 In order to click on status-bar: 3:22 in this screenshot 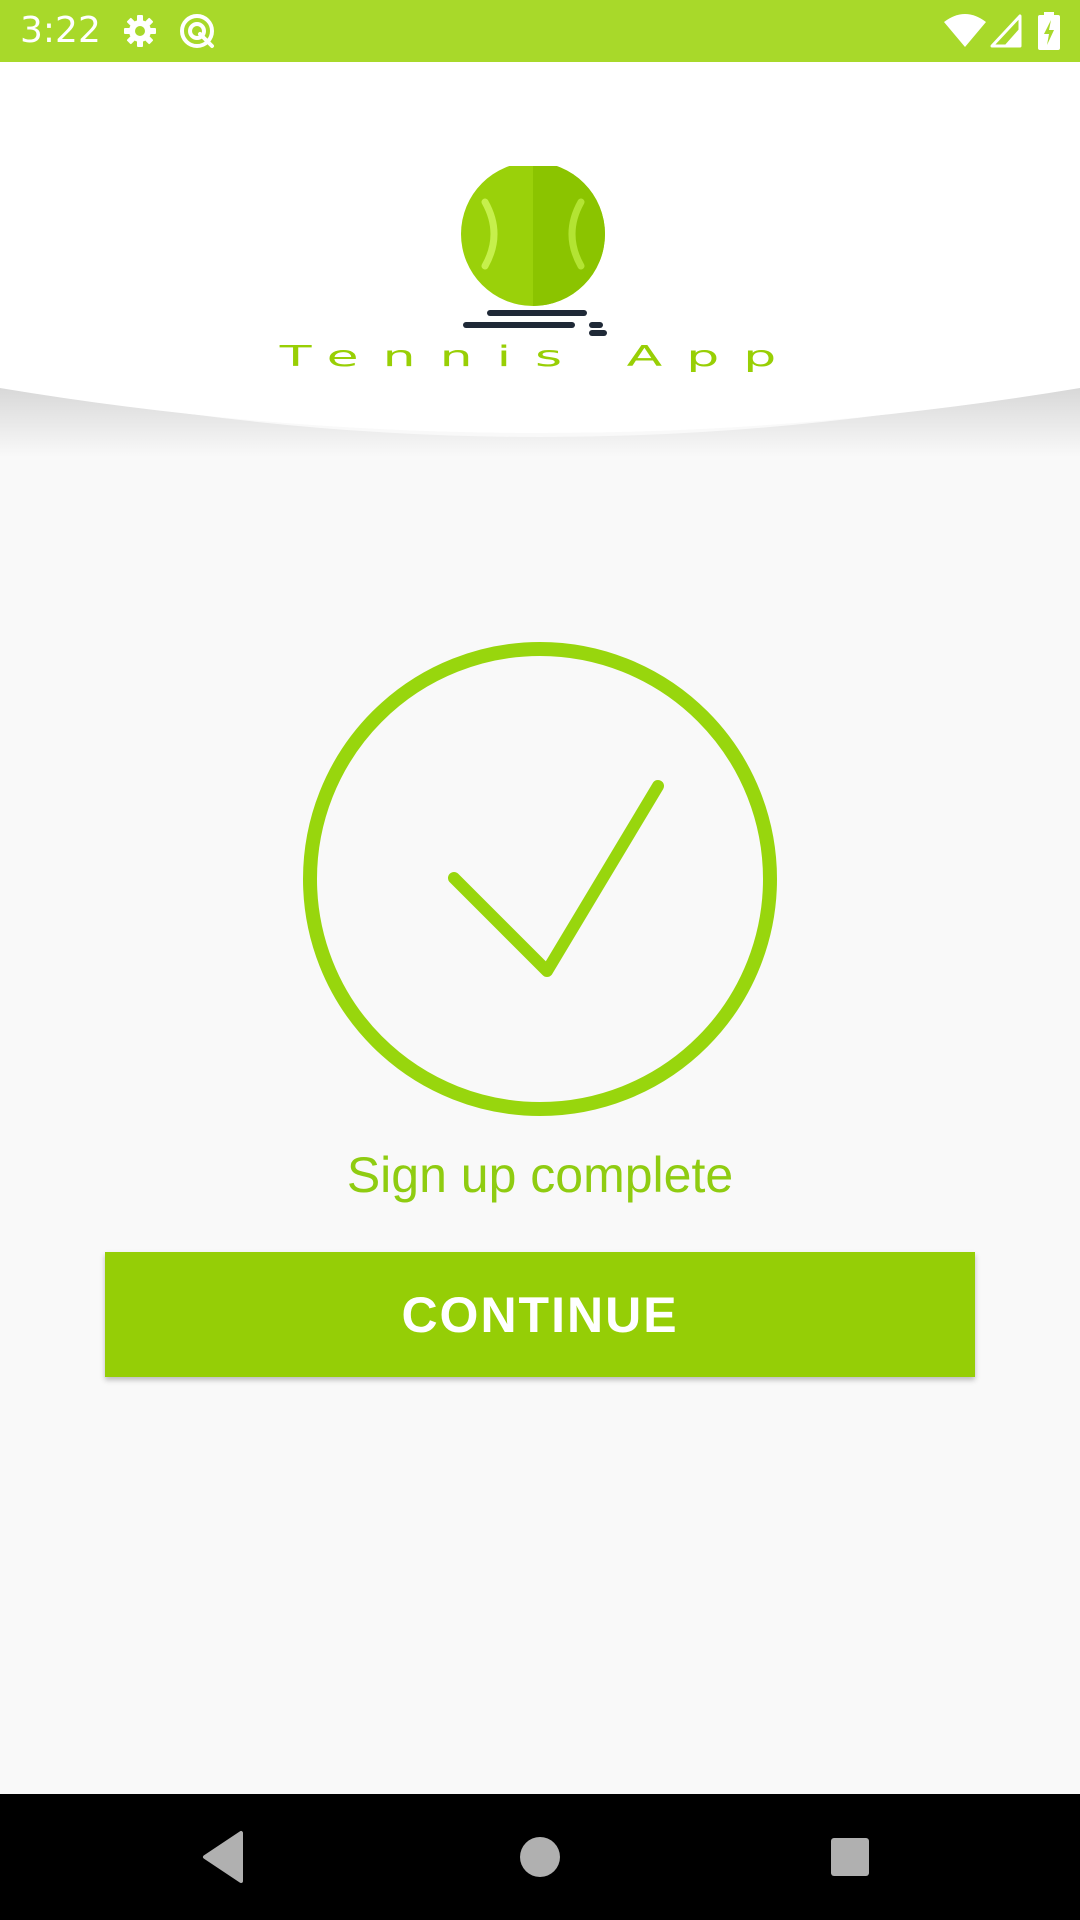, I will do `click(540, 31)`.